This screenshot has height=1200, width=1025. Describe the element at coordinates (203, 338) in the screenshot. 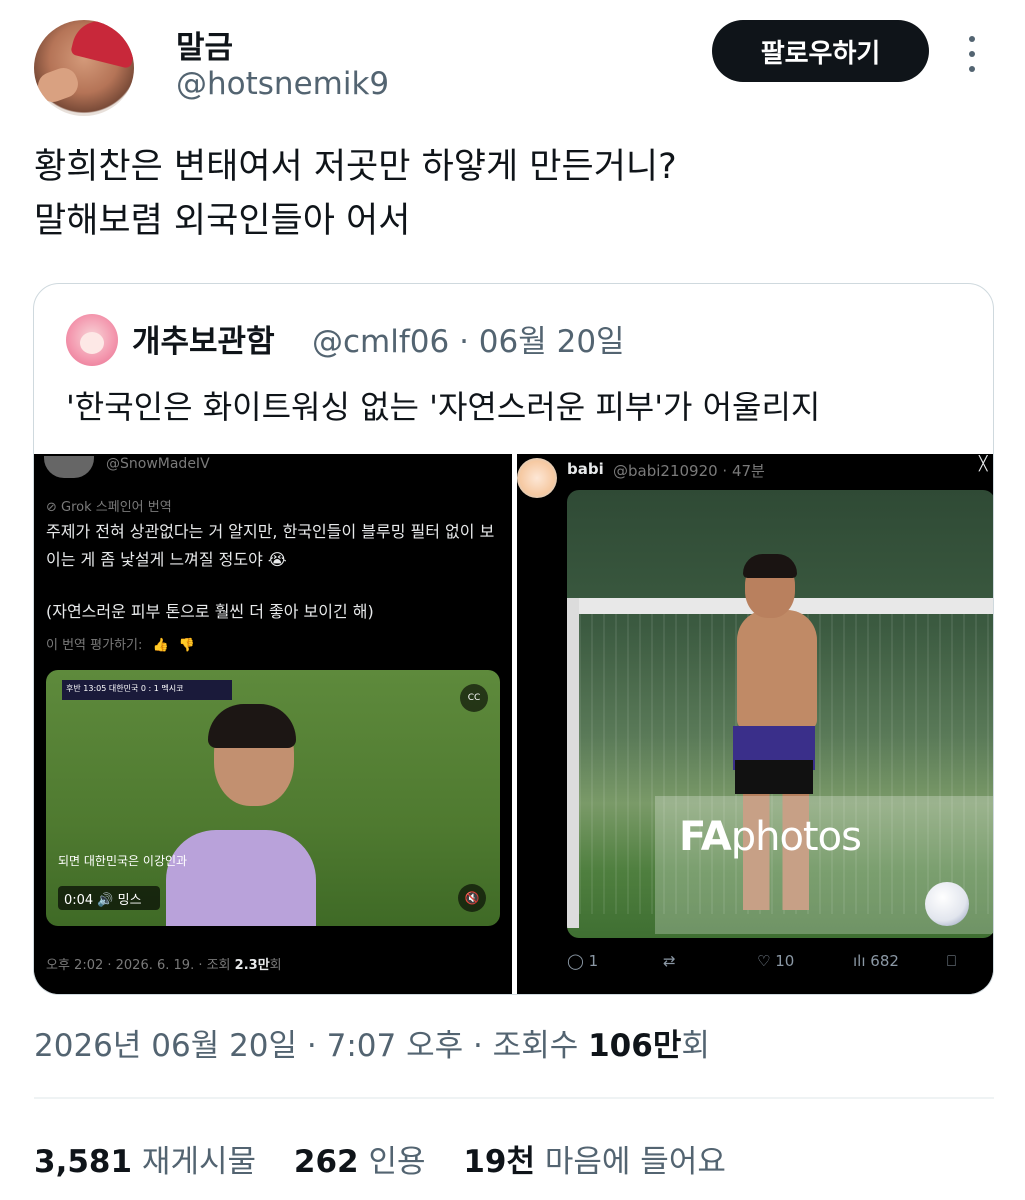

I see `quote-author-name: 개추보관함` at that location.